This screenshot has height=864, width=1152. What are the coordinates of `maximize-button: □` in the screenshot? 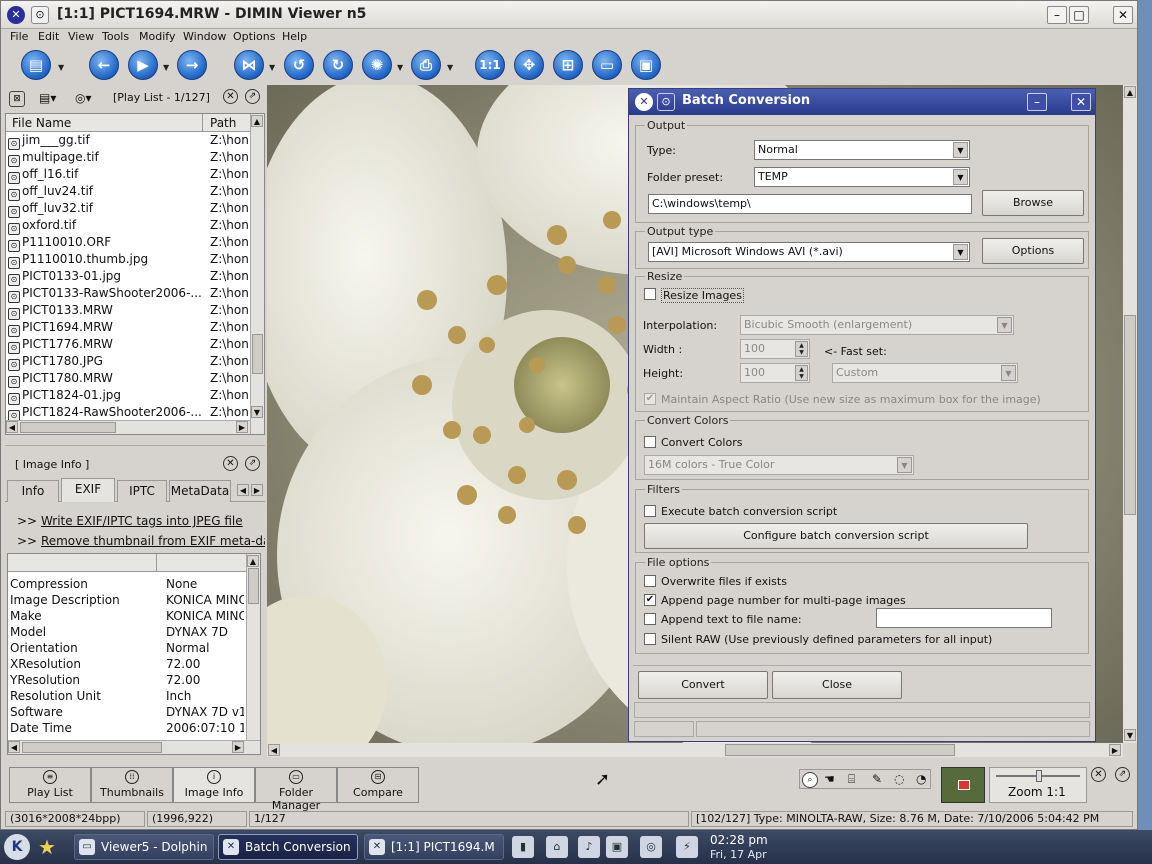 It's located at (1079, 15).